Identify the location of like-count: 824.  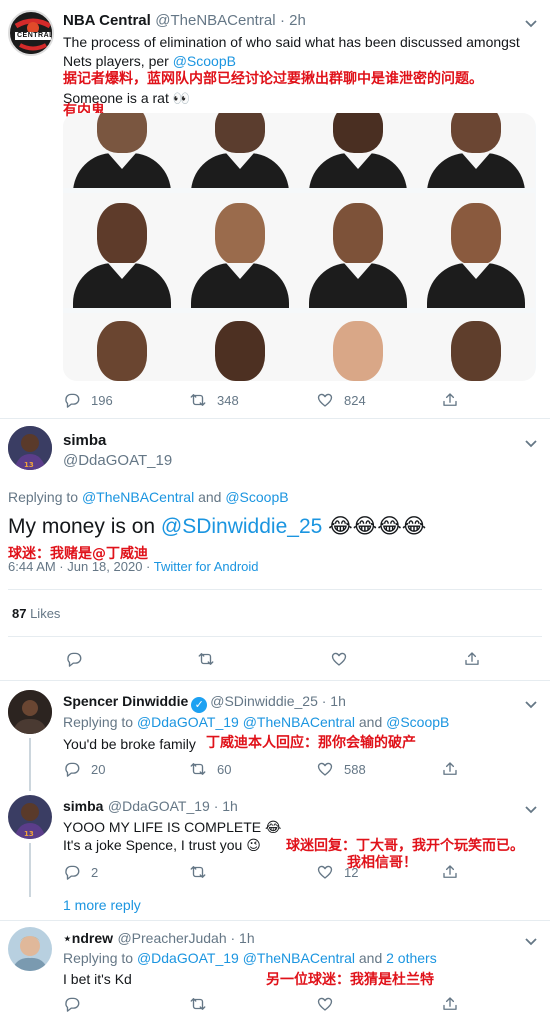
(355, 400).